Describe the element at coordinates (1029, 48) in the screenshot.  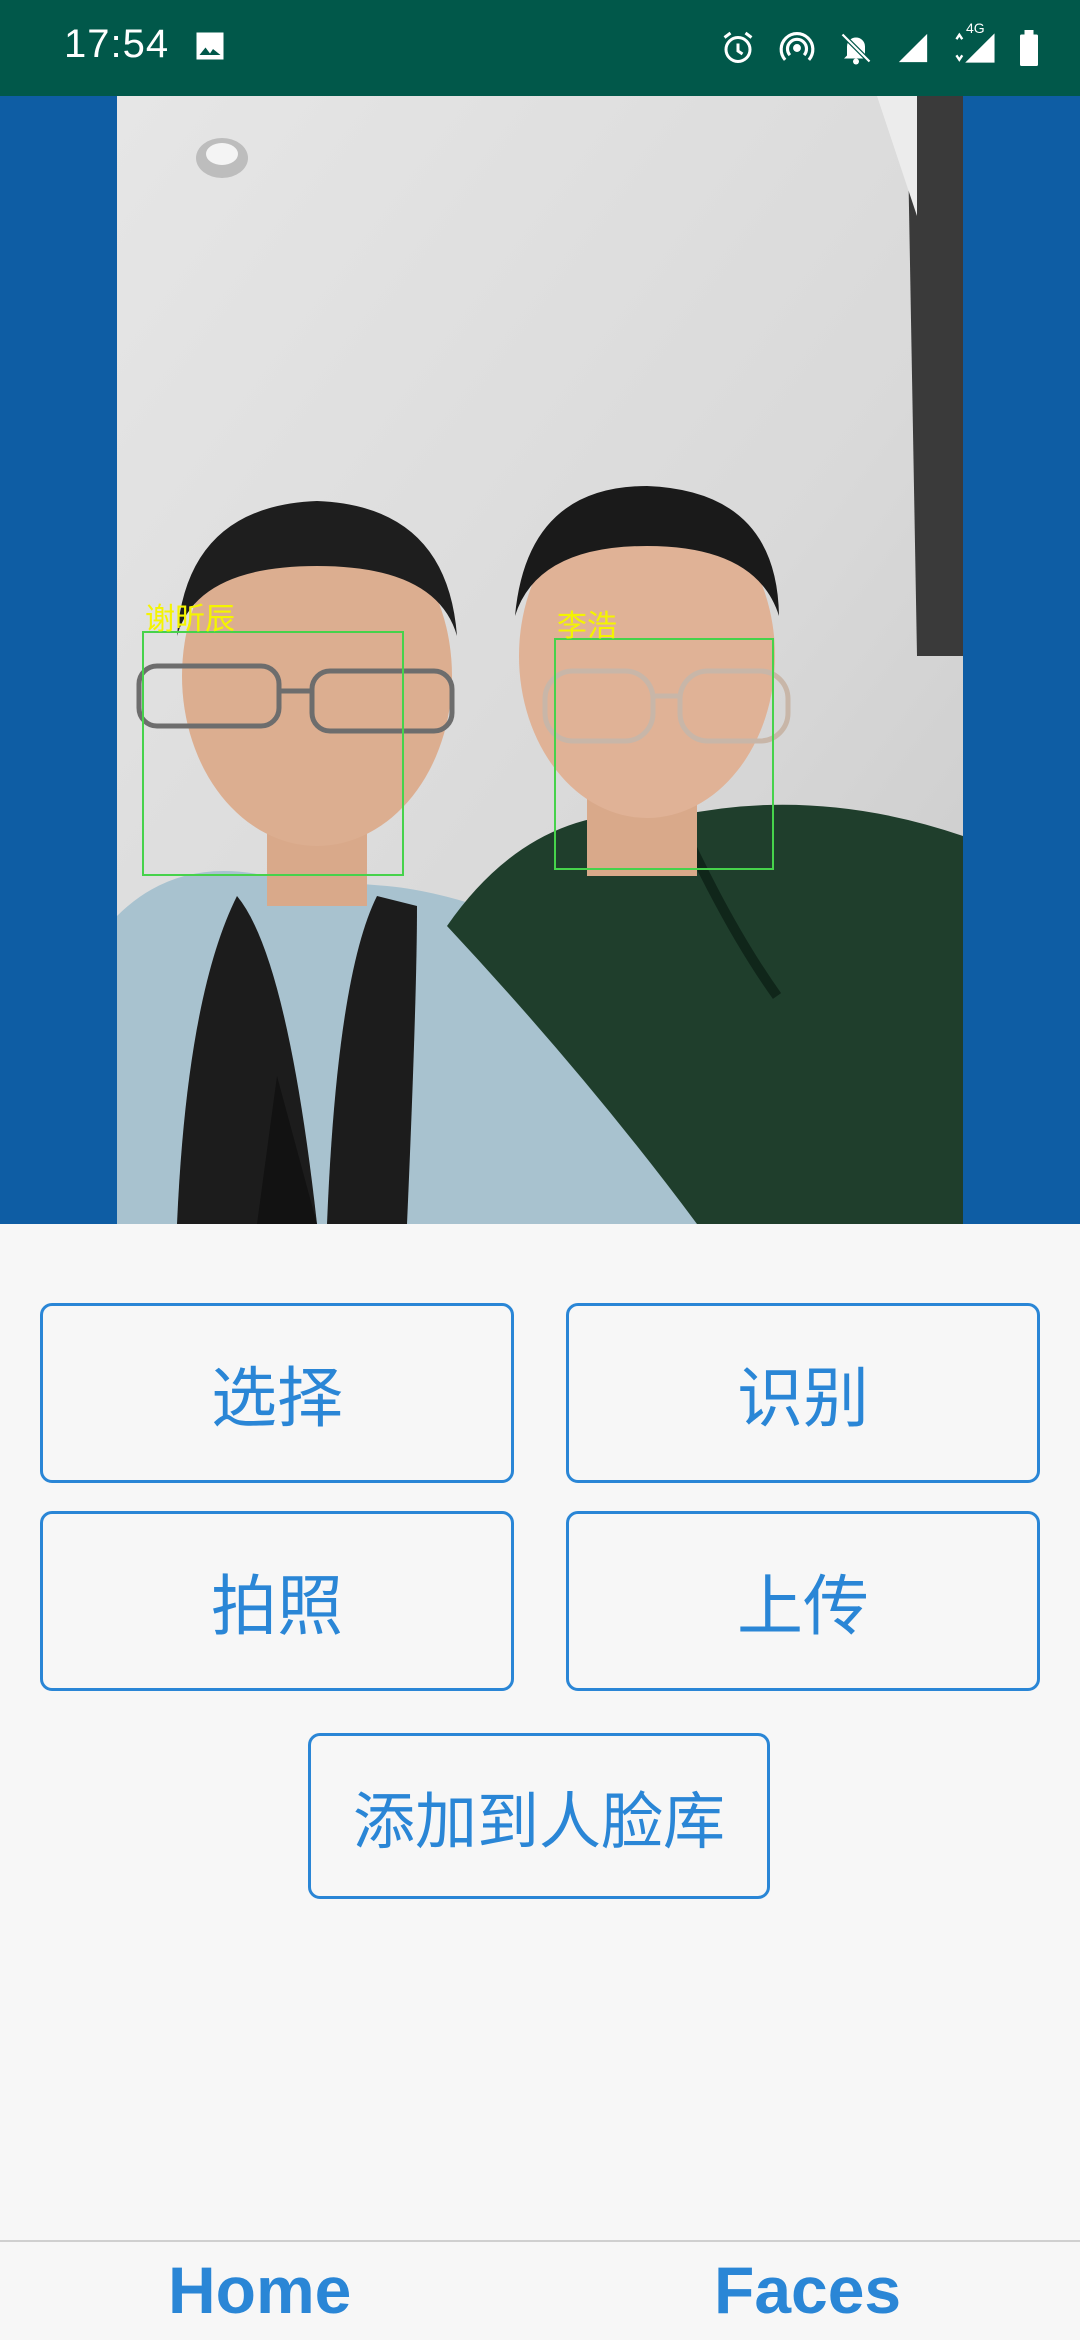
I see `battery-icon` at that location.